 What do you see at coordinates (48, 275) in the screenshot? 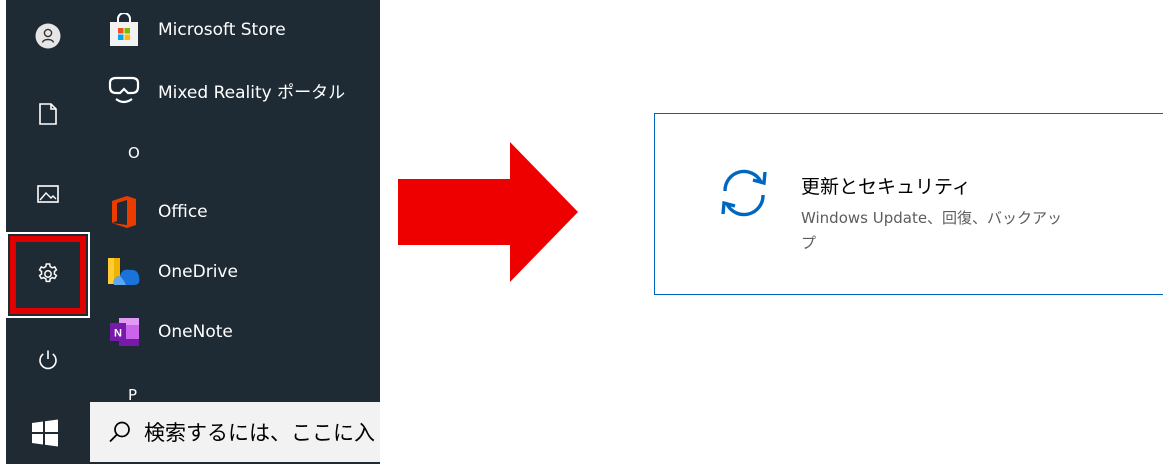
I see `settings-highlight-box` at bounding box center [48, 275].